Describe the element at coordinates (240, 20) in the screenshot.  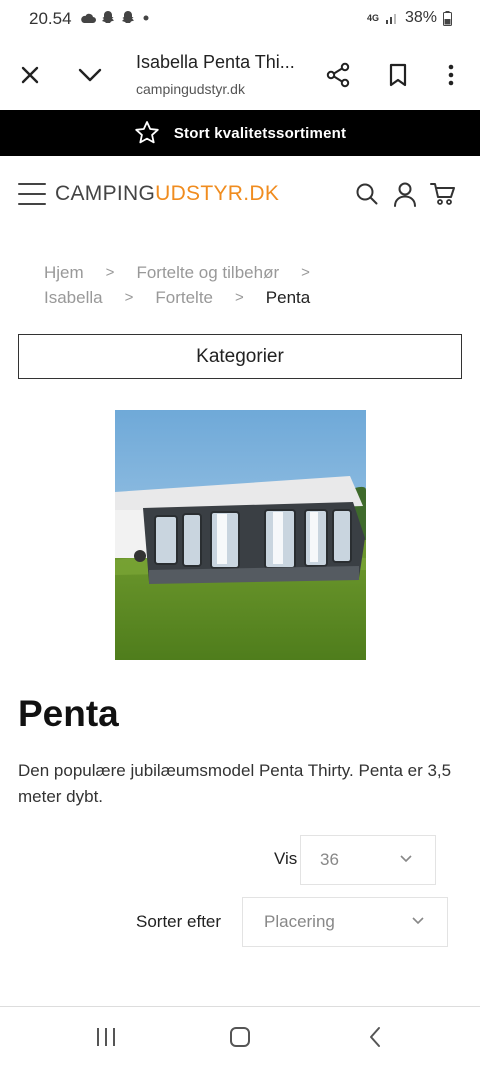
I see `status-bar: 20.54 4G 38%` at that location.